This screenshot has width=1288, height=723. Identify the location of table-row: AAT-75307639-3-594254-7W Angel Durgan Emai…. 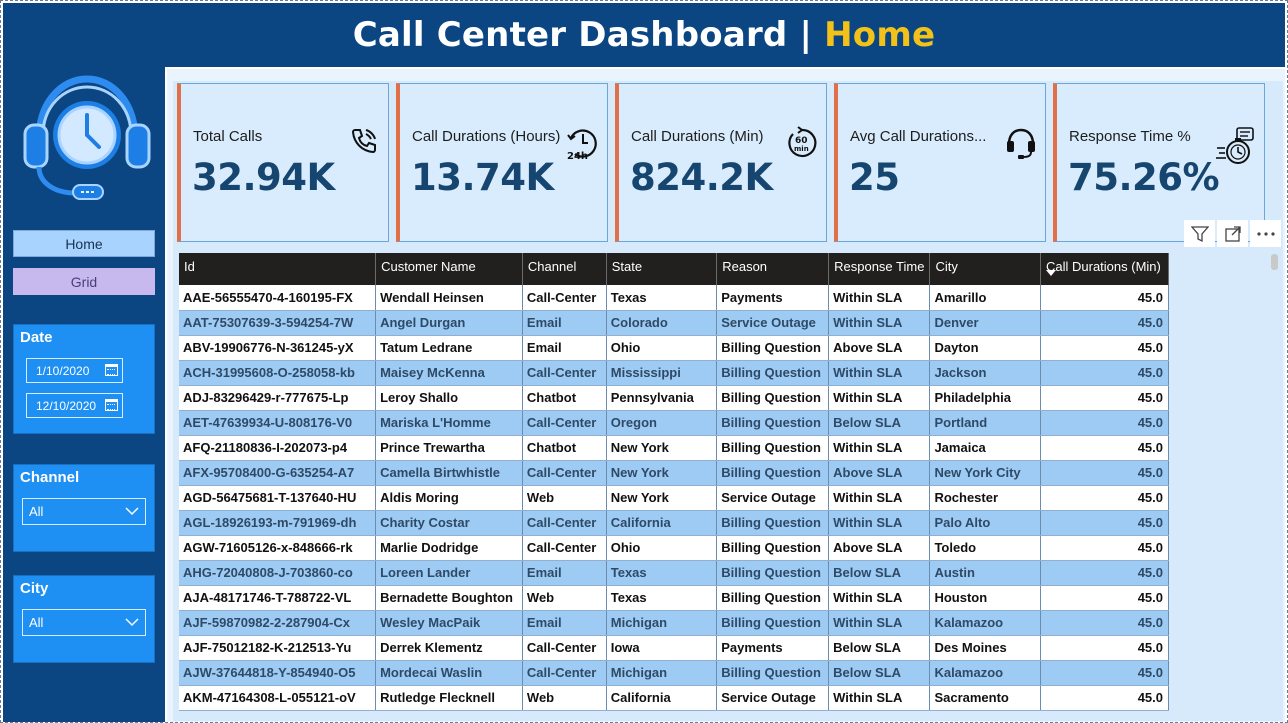
(674, 323).